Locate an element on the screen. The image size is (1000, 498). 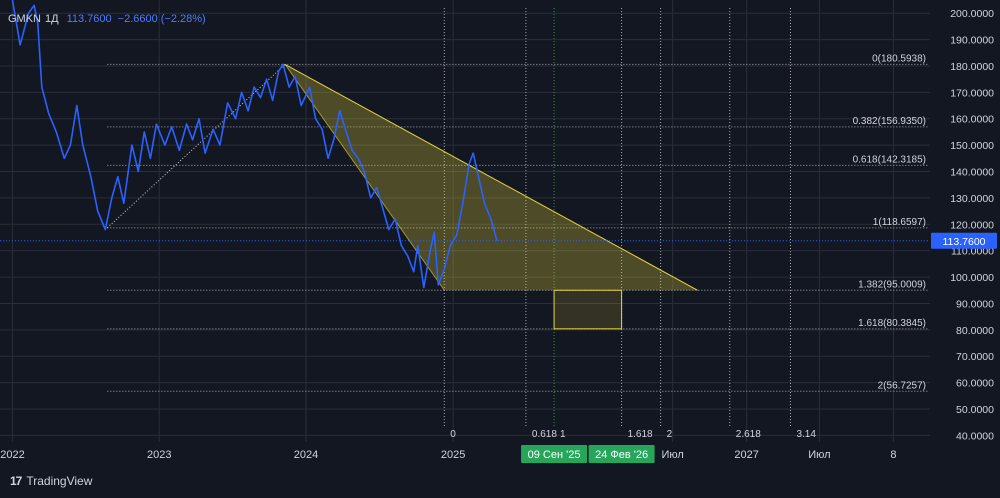
fib-price-level-label: 1.618(80.3845) is located at coordinates (892, 323).